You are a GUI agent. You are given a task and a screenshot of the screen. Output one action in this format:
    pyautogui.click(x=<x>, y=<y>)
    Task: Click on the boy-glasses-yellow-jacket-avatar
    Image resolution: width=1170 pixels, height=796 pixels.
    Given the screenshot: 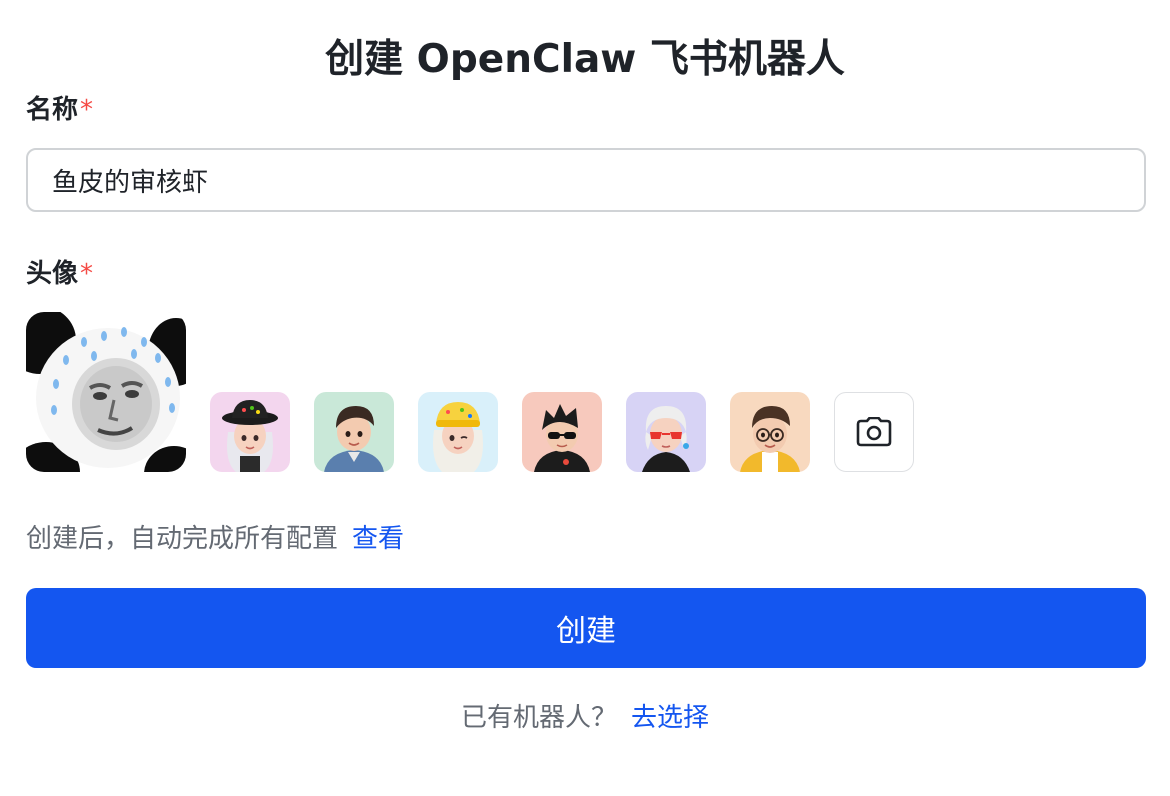 What is the action you would take?
    pyautogui.click(x=770, y=432)
    